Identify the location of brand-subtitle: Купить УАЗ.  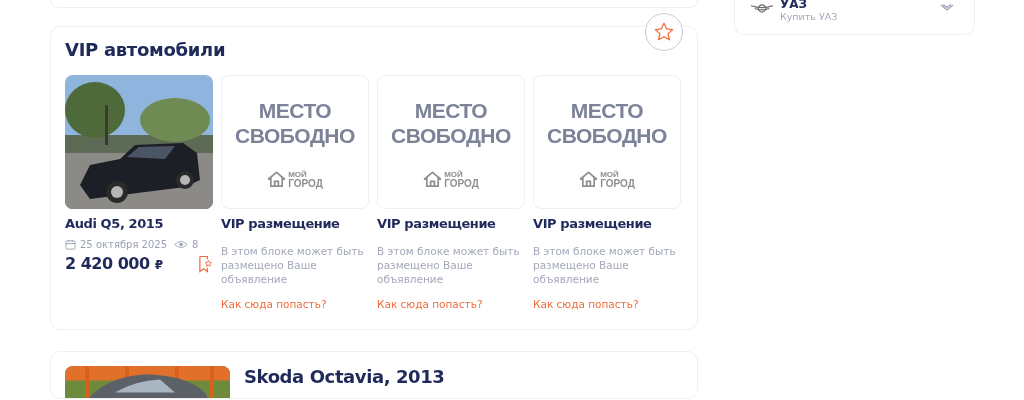
(809, 17).